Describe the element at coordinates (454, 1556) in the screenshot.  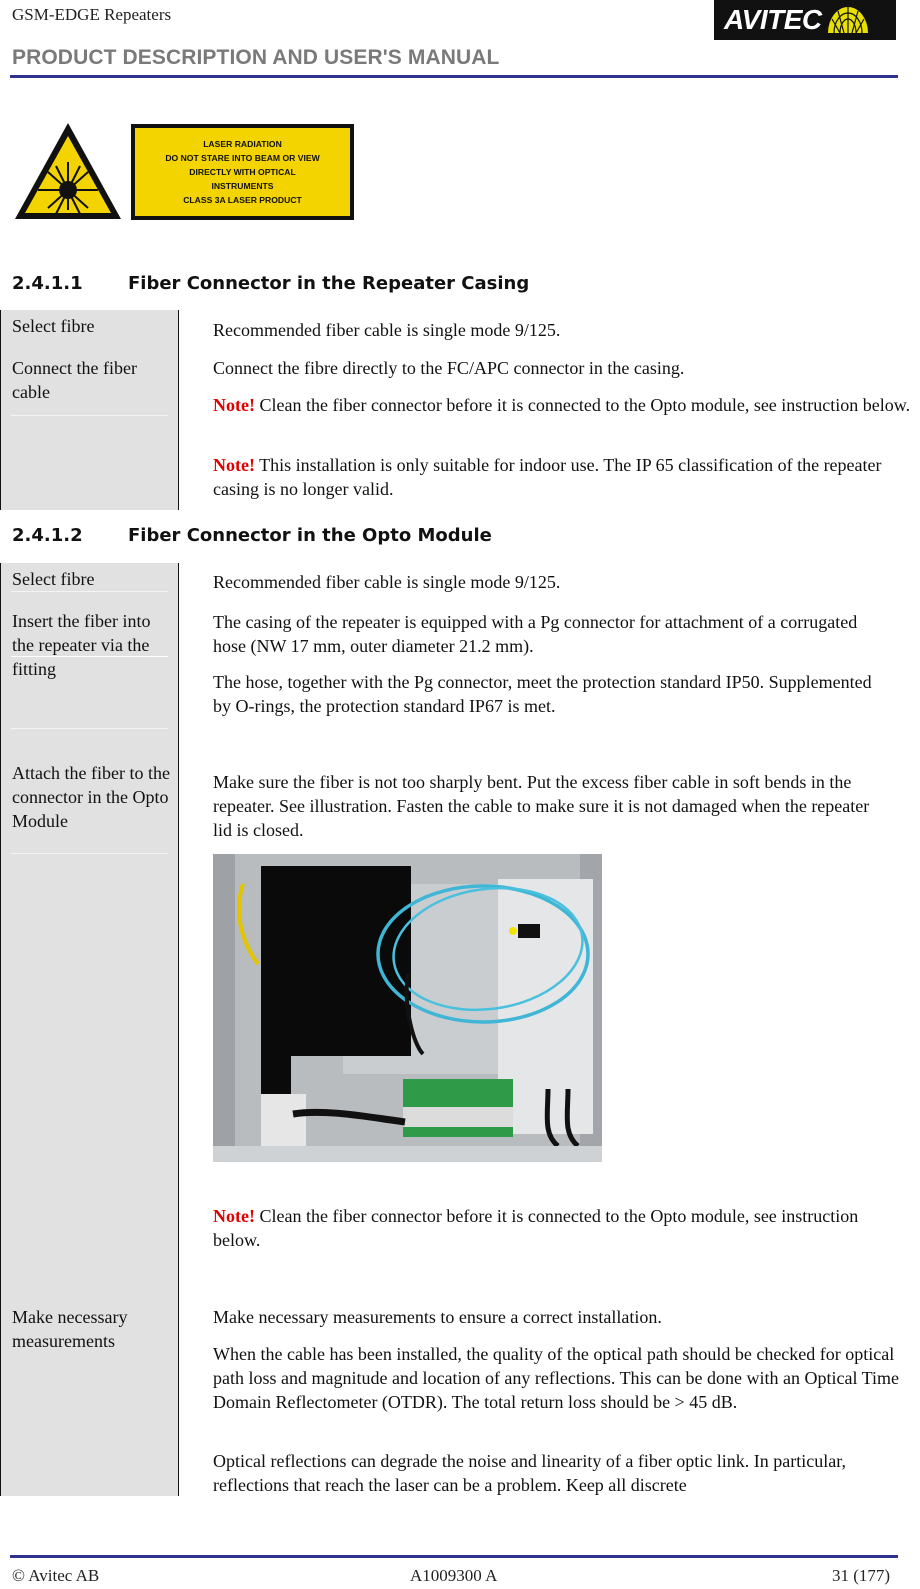
I see `footer-rule` at that location.